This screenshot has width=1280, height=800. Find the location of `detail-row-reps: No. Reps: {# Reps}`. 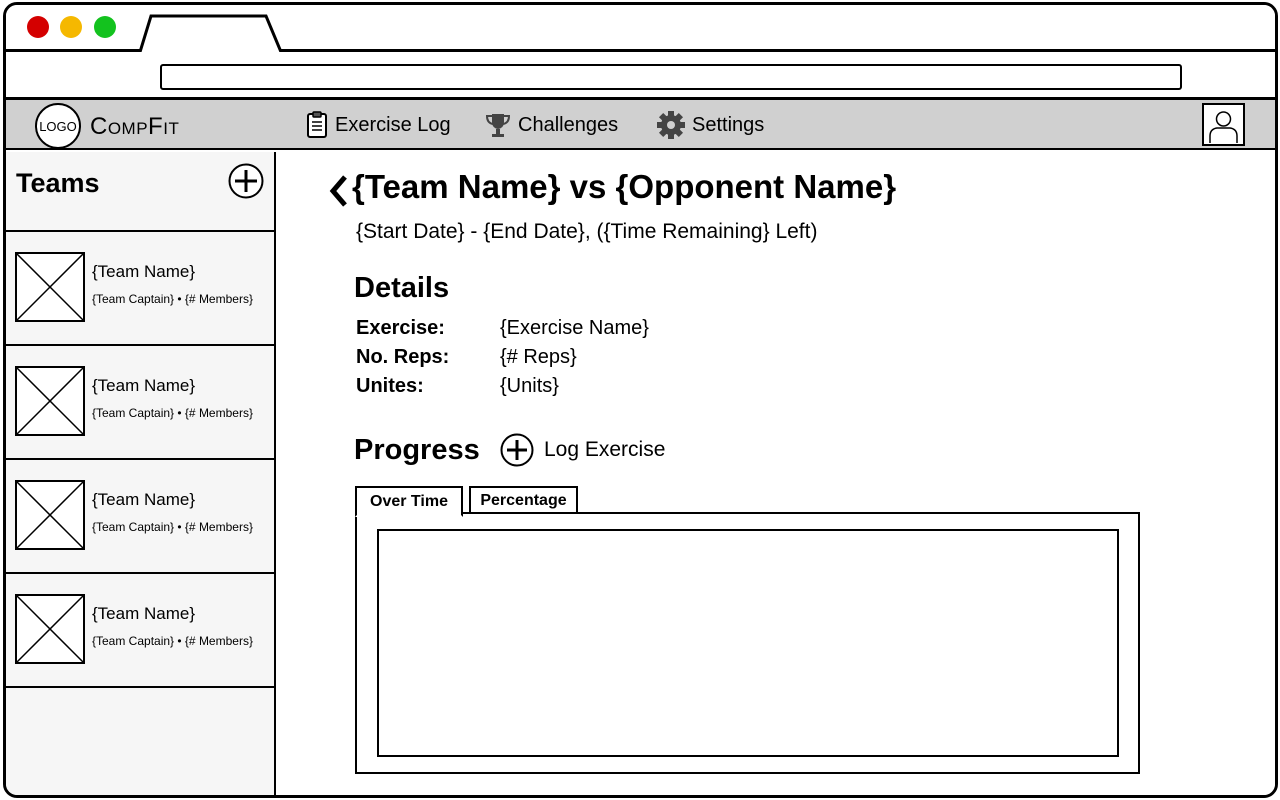

detail-row-reps: No. Reps: {# Reps} is located at coordinates (466, 357).